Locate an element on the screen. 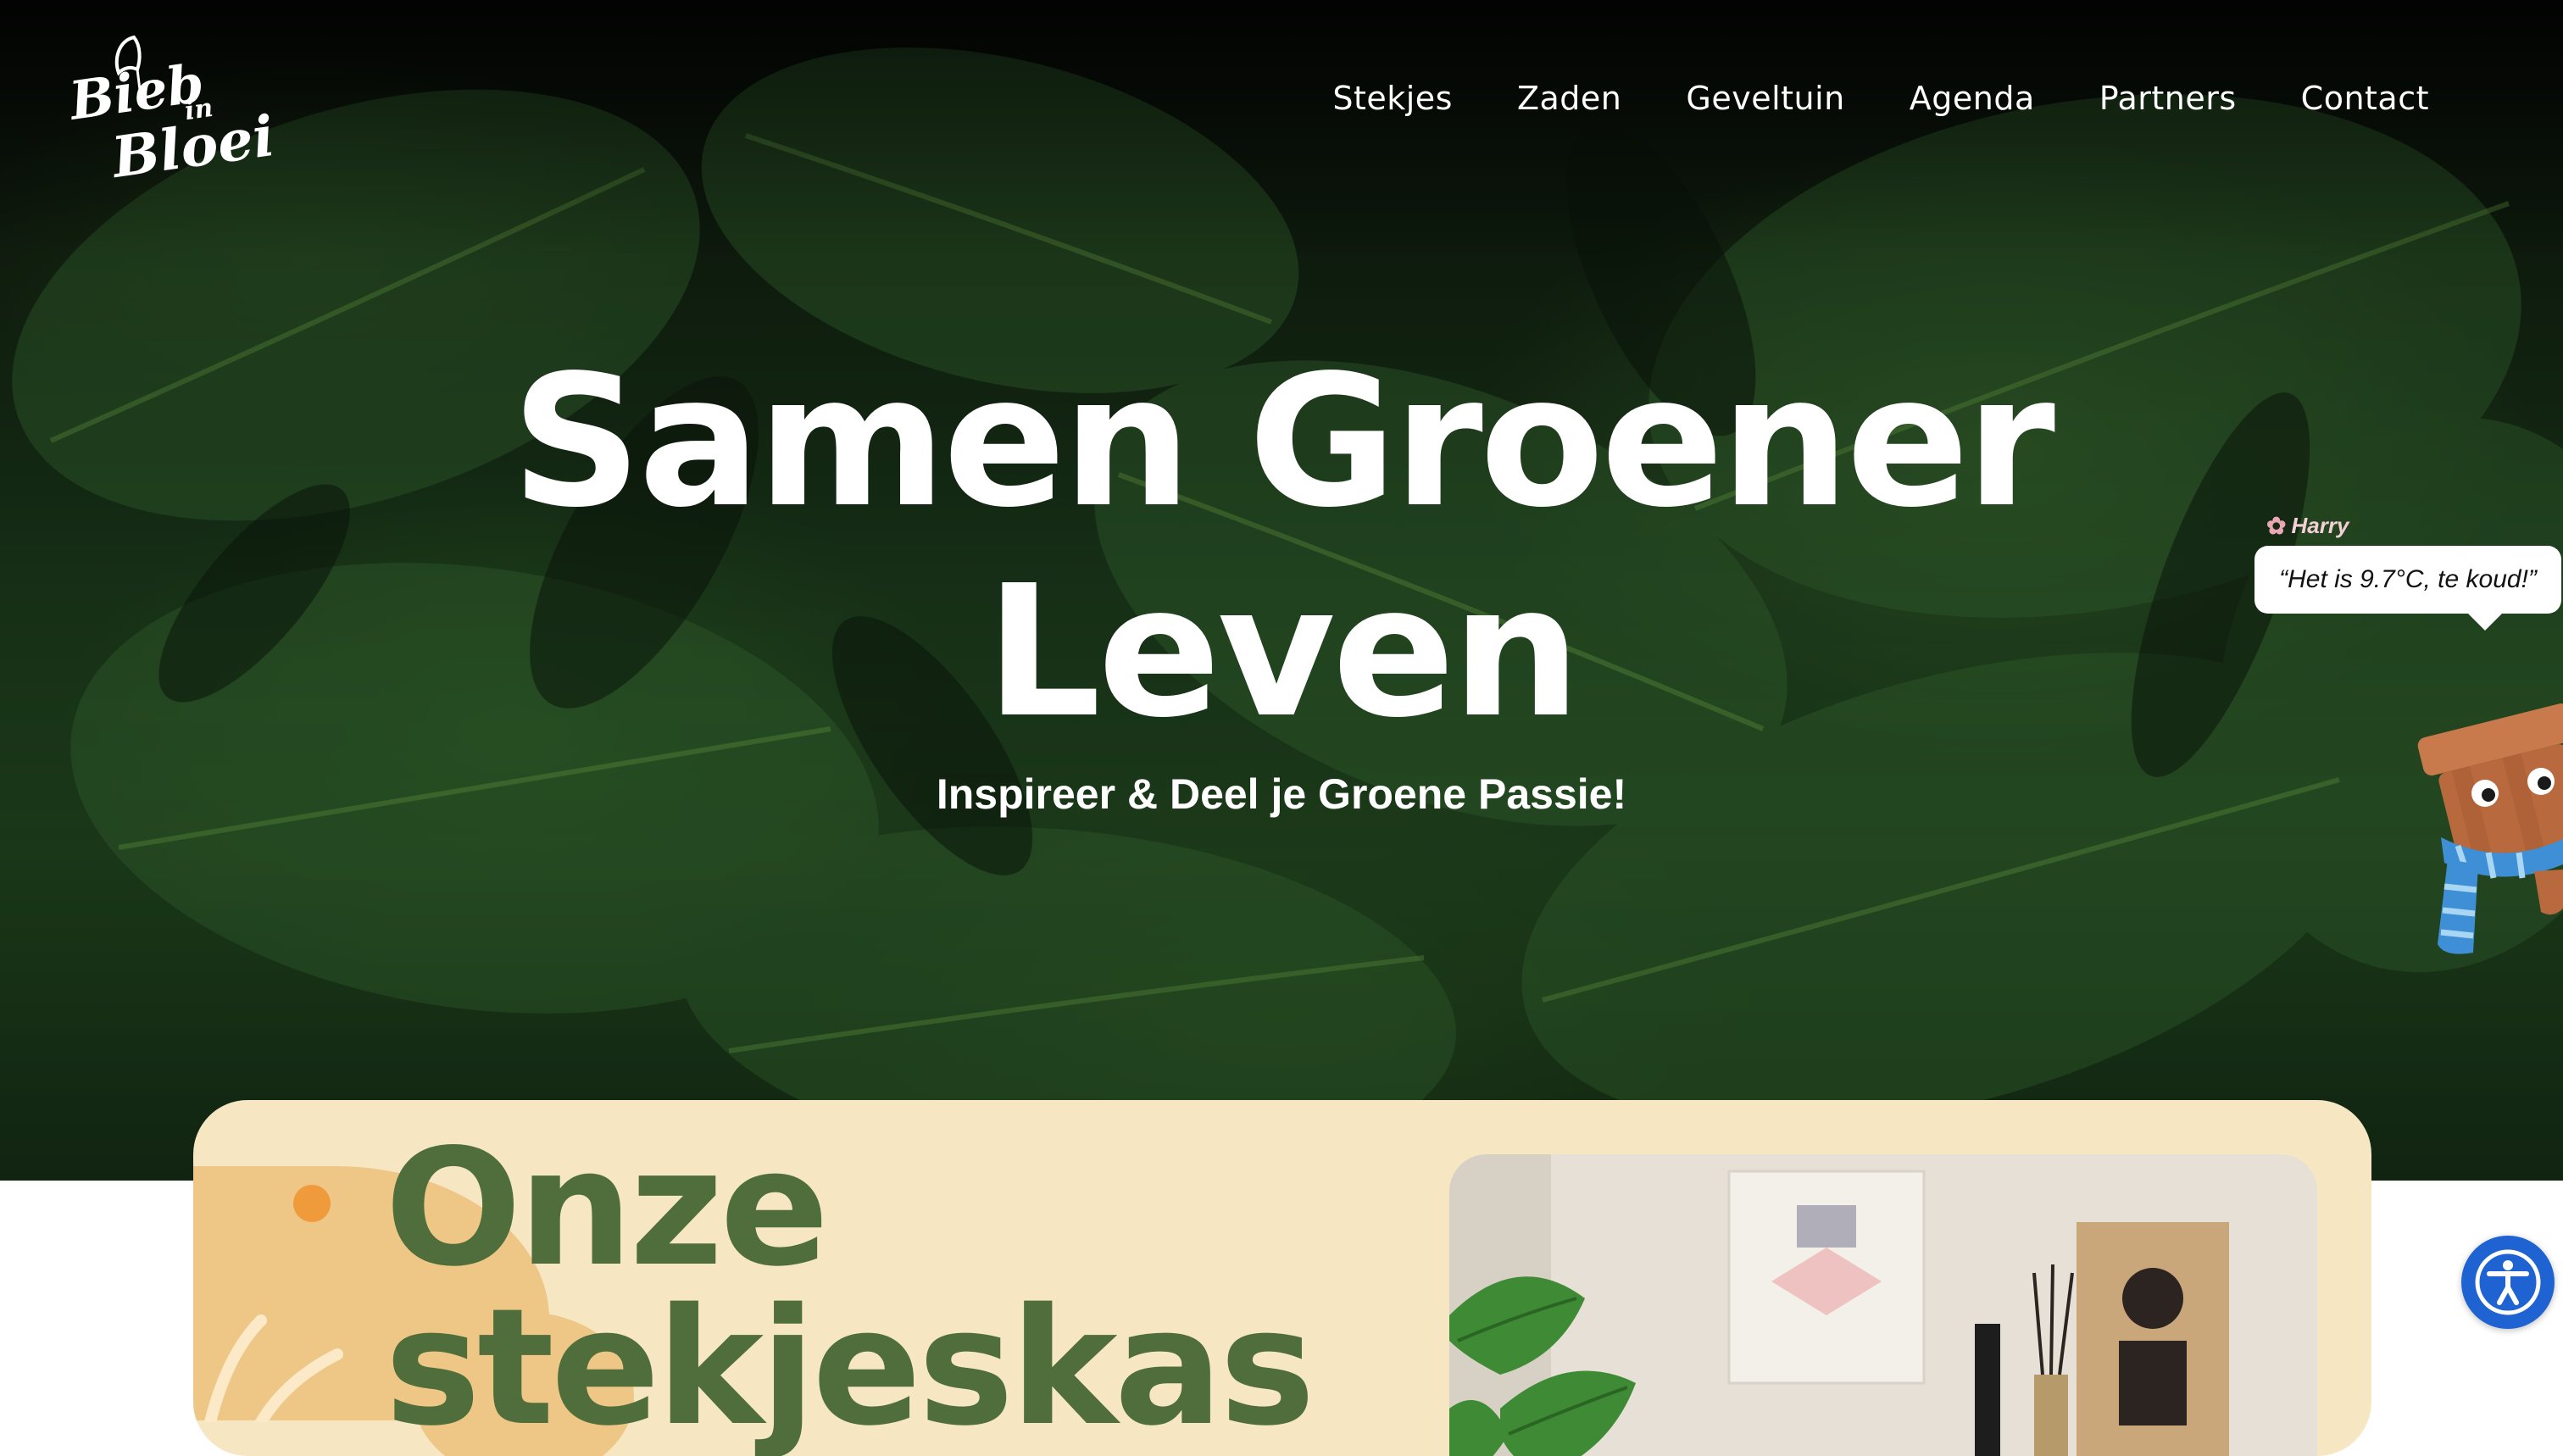 The height and width of the screenshot is (1456, 2563). accessibility-icon is located at coordinates (2508, 1282).